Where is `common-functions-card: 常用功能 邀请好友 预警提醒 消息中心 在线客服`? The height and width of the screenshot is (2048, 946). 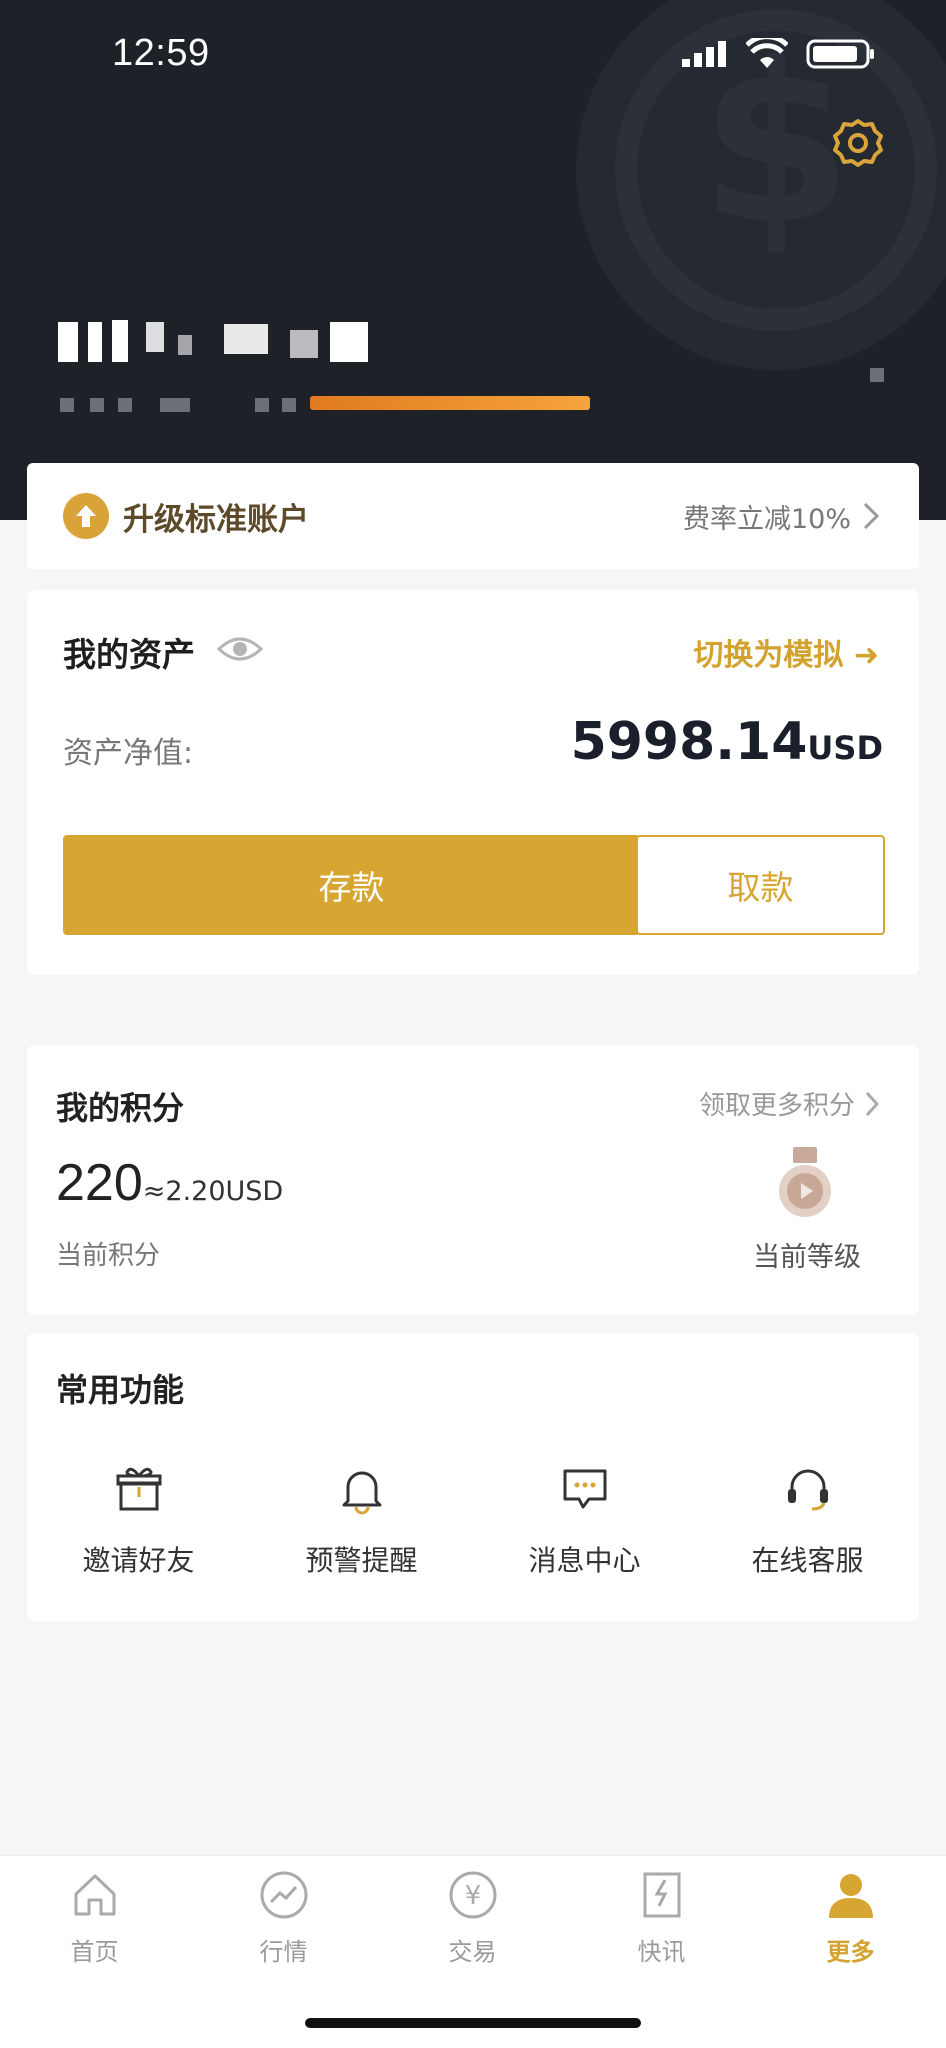 common-functions-card: 常用功能 邀请好友 预警提醒 消息中心 在线客服 is located at coordinates (473, 1477).